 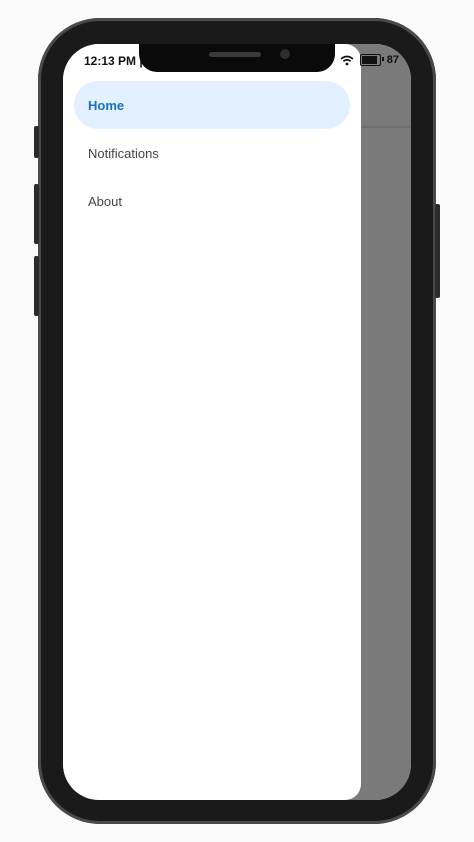 I want to click on status-time: 12:13 PM |, so click(x=113, y=61).